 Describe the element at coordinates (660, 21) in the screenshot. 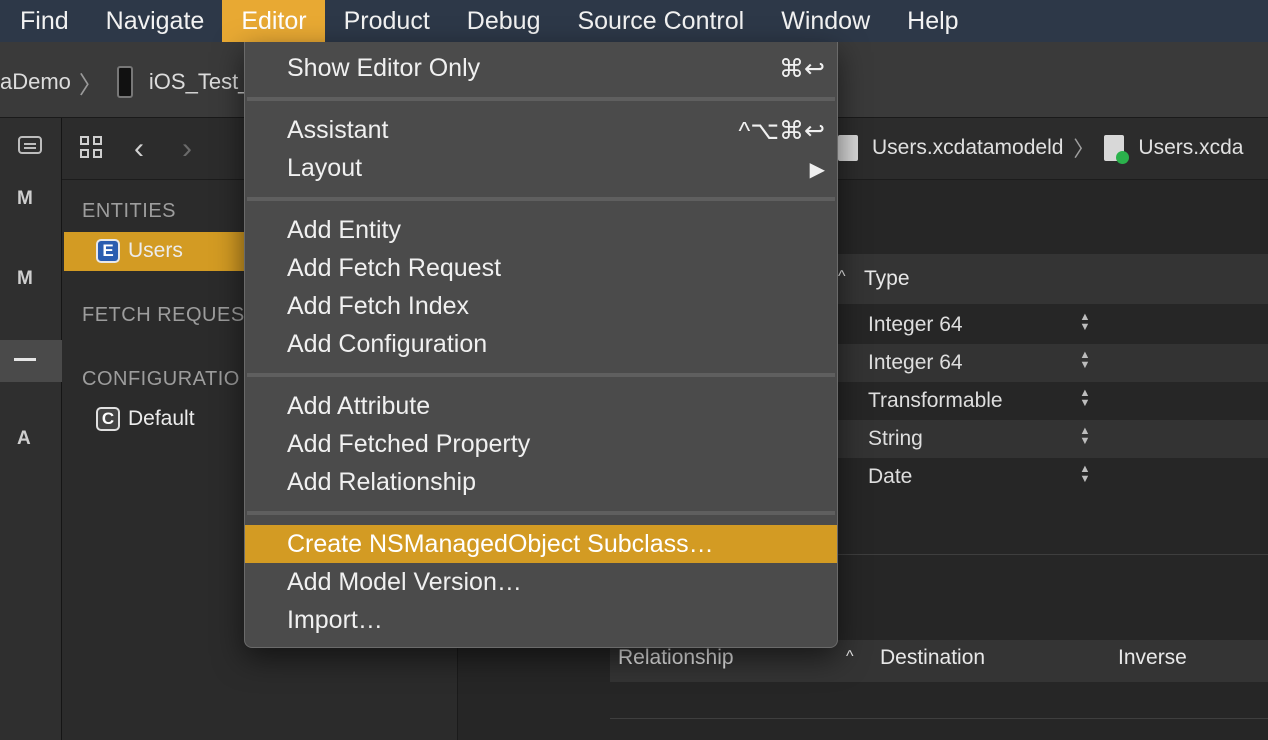

I see `menu-source-control: Source Control` at that location.